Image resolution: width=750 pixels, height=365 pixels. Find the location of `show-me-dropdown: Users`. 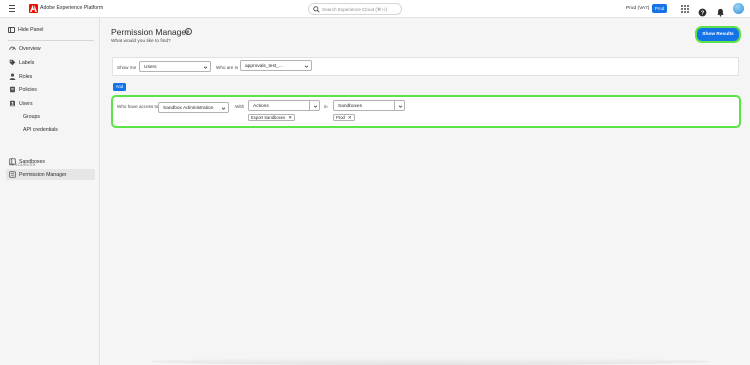

show-me-dropdown: Users is located at coordinates (175, 66).